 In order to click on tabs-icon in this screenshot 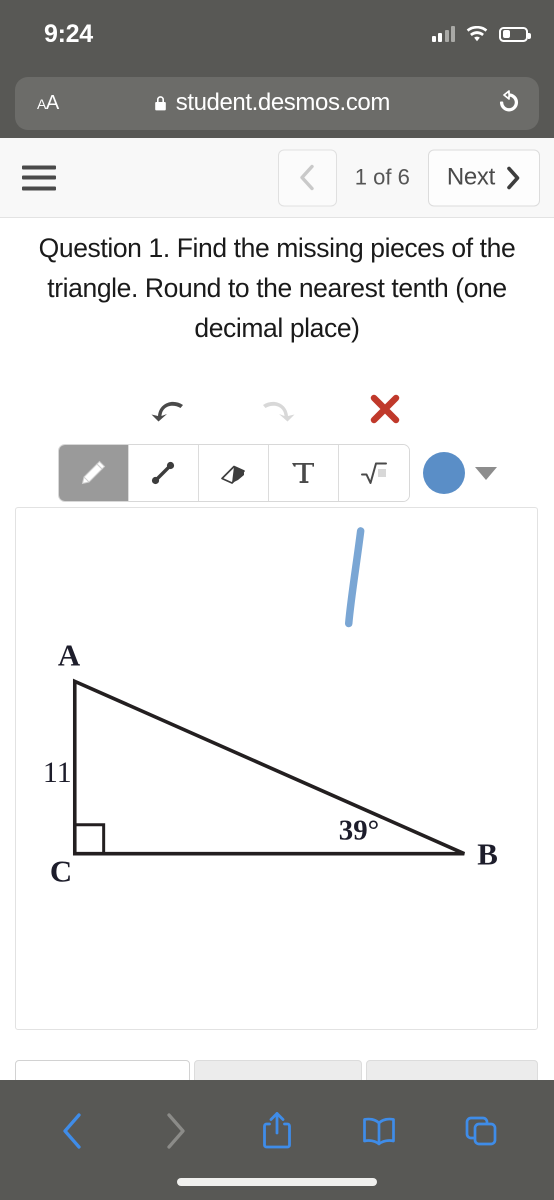, I will do `click(481, 1131)`.